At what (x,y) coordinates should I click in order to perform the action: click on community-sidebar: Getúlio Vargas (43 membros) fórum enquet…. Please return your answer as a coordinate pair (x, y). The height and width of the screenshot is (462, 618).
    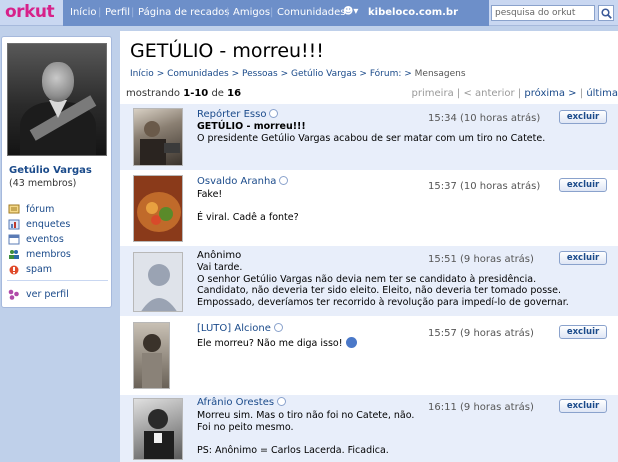
    Looking at the image, I should click on (56, 172).